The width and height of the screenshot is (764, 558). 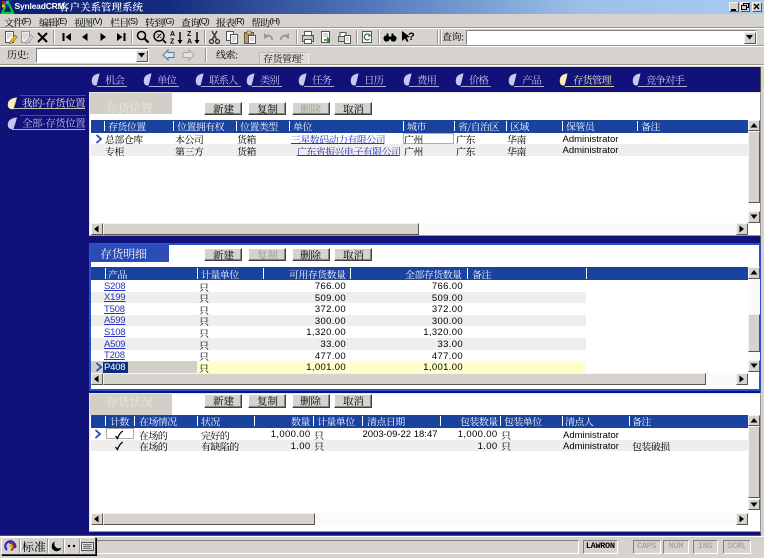 I want to click on svg-text: Z, so click(x=189, y=34).